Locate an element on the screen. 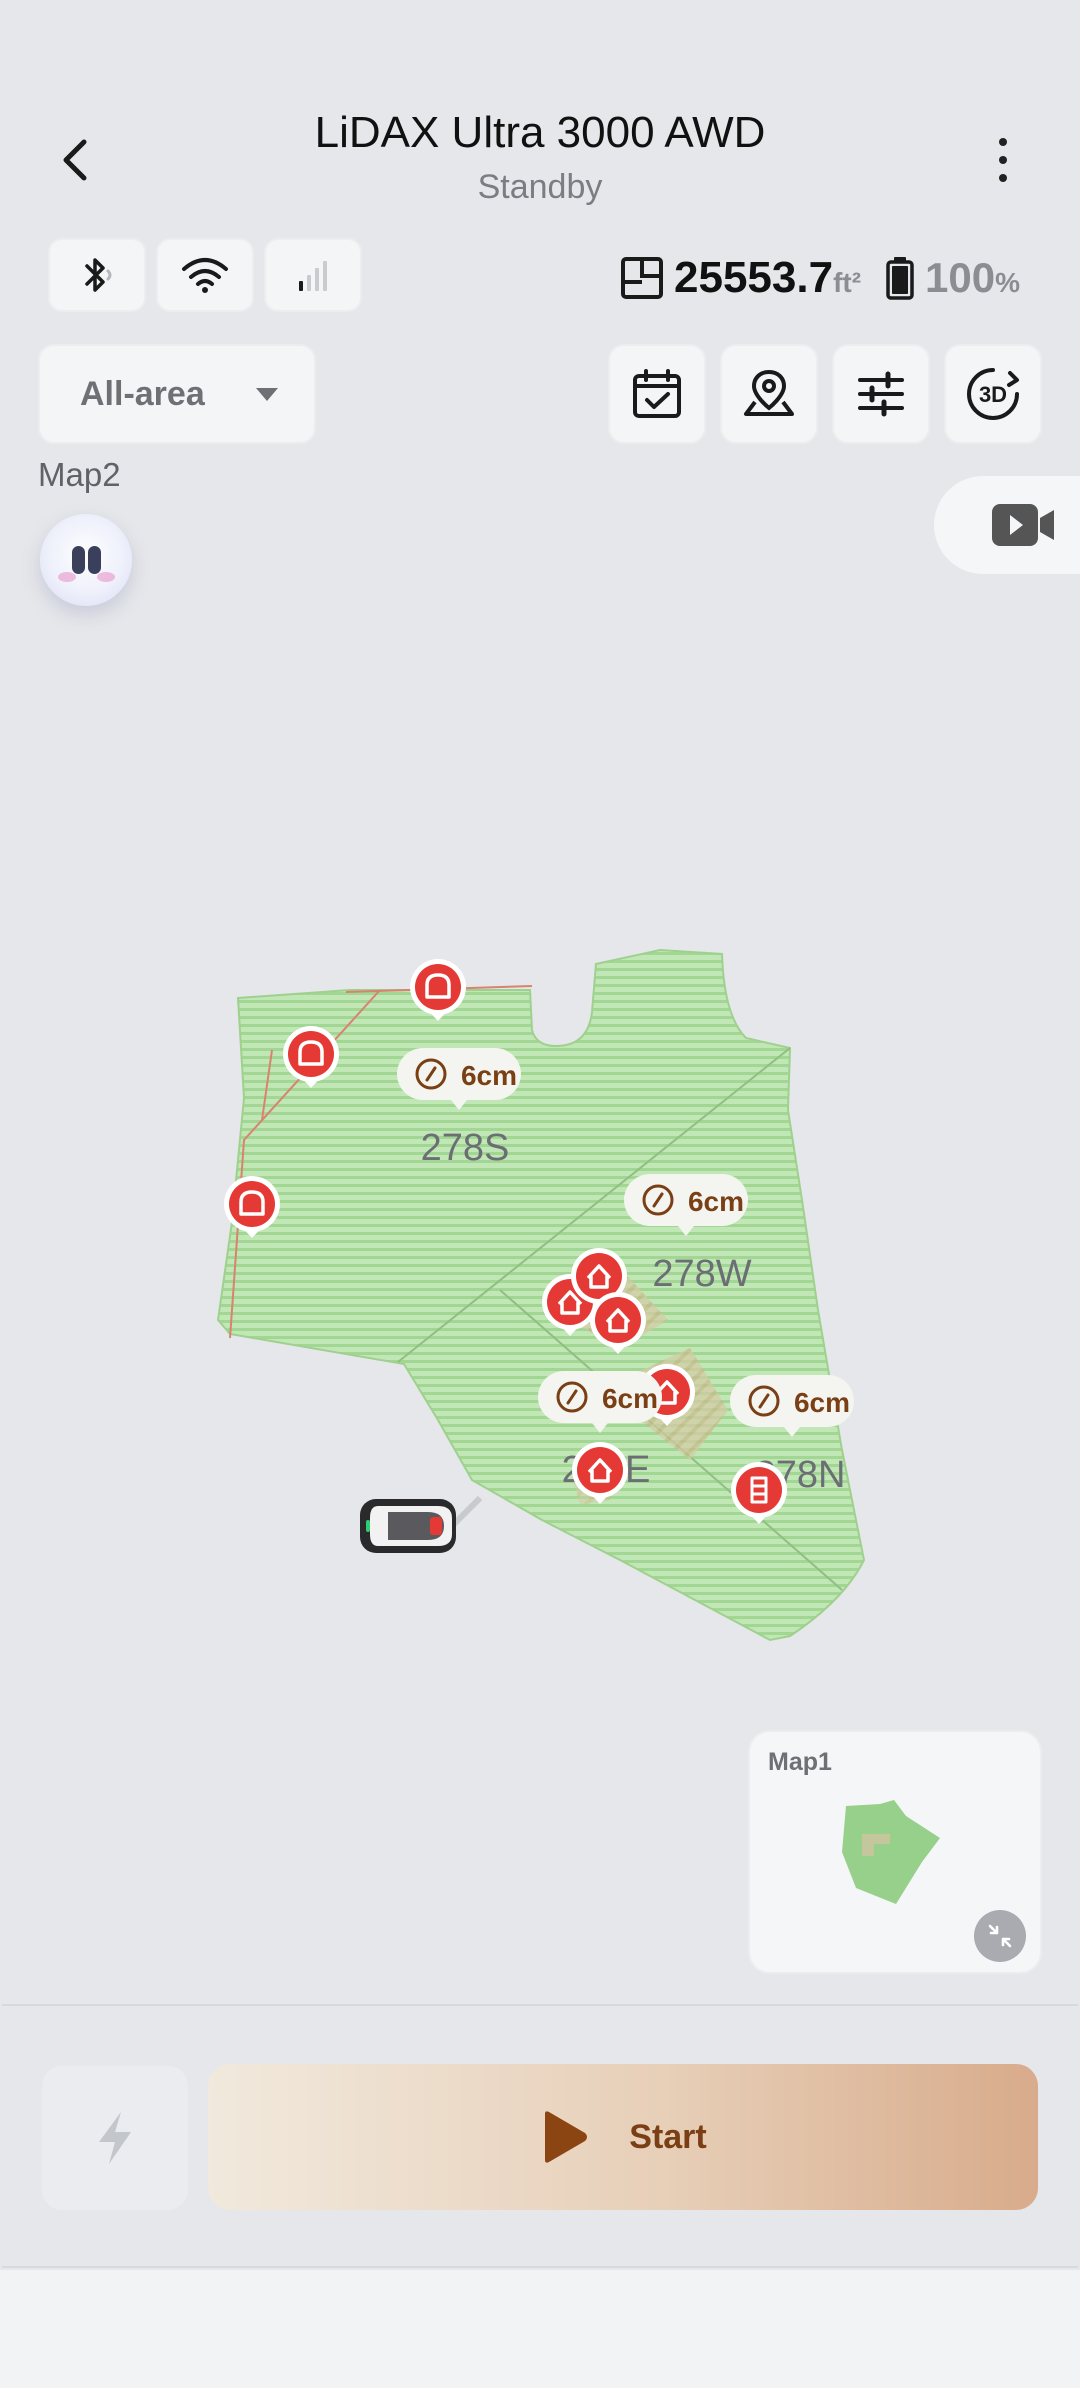  zone-label: 278S is located at coordinates (465, 1148).